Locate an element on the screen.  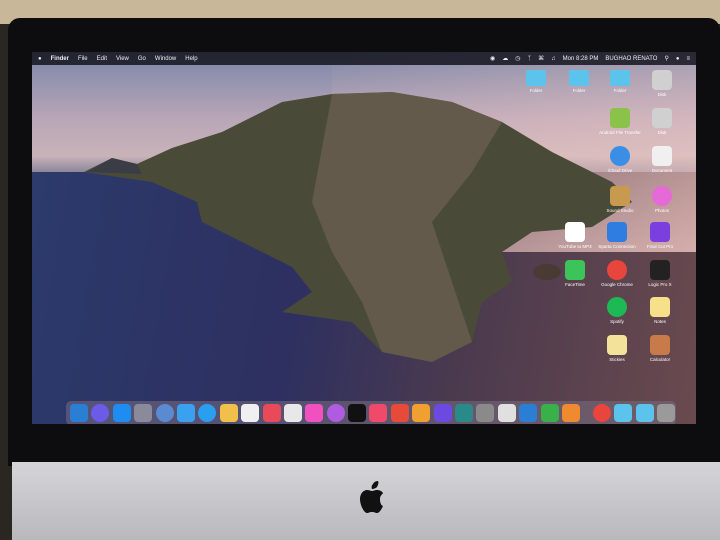
menu-finder: Finder is located at coordinates (60, 59).